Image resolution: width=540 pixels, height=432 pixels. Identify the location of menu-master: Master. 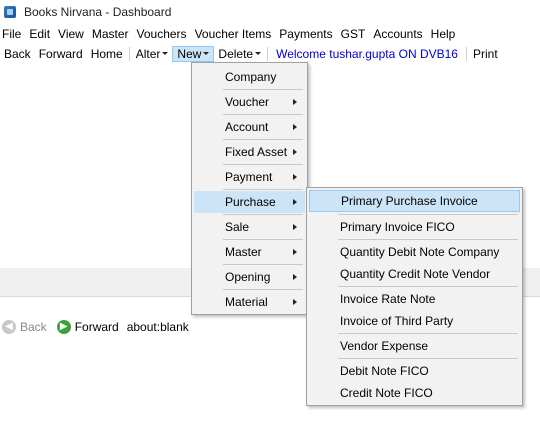
(112, 34).